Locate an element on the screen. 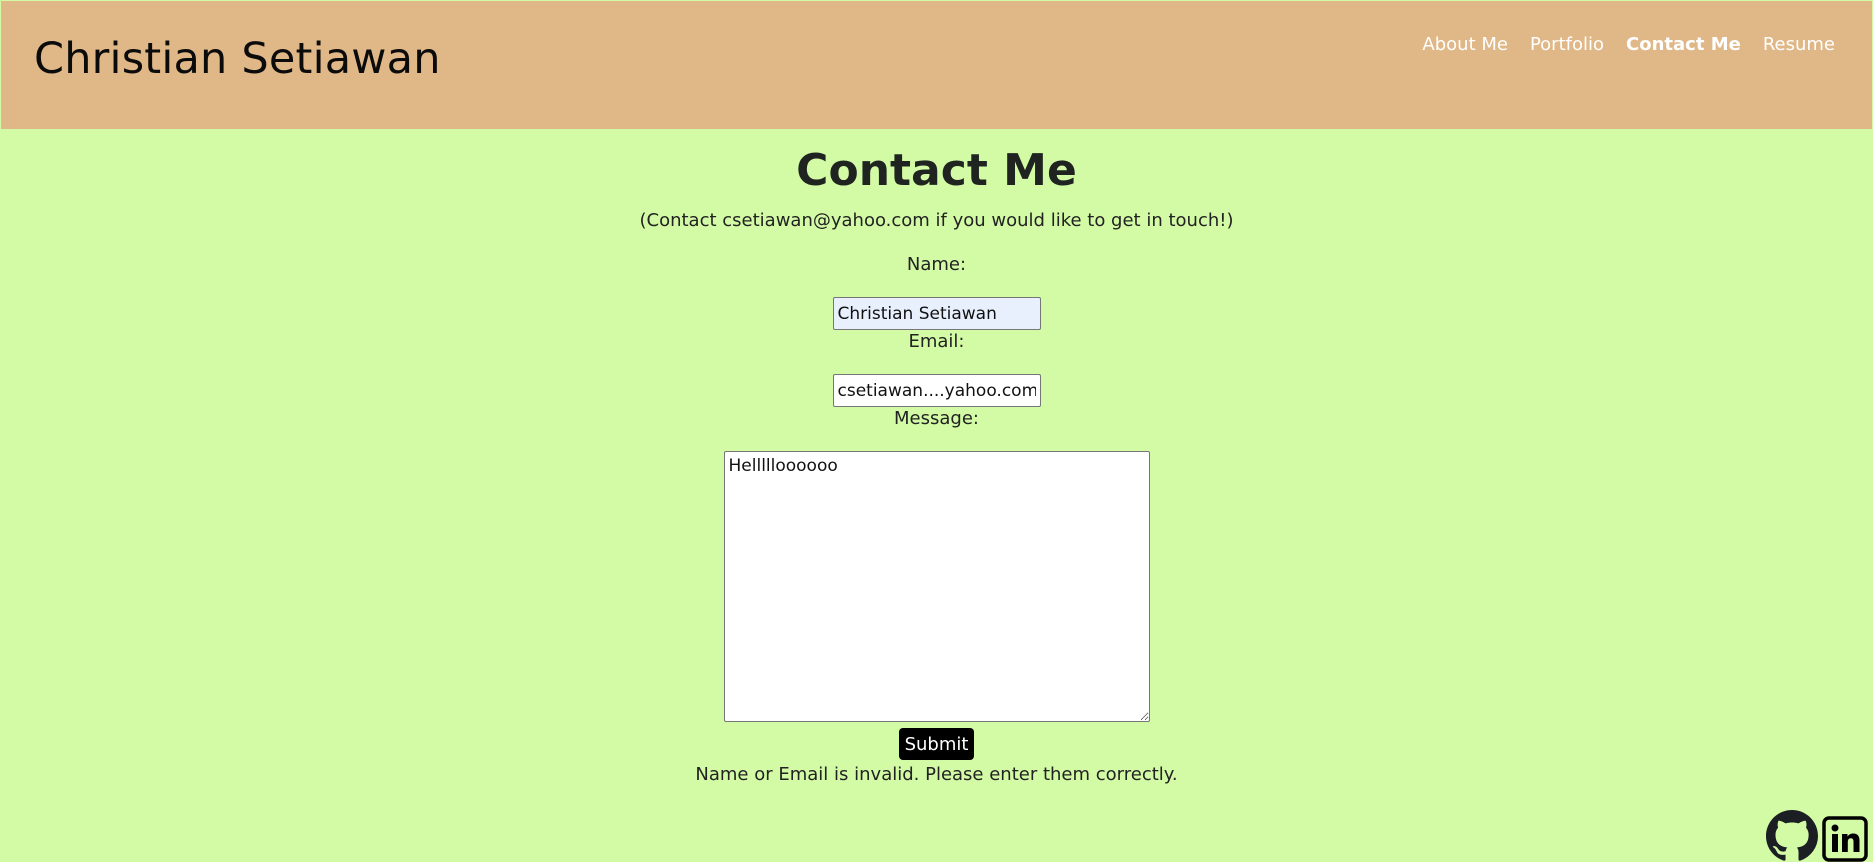  linkedin-icon is located at coordinates (1845, 839).